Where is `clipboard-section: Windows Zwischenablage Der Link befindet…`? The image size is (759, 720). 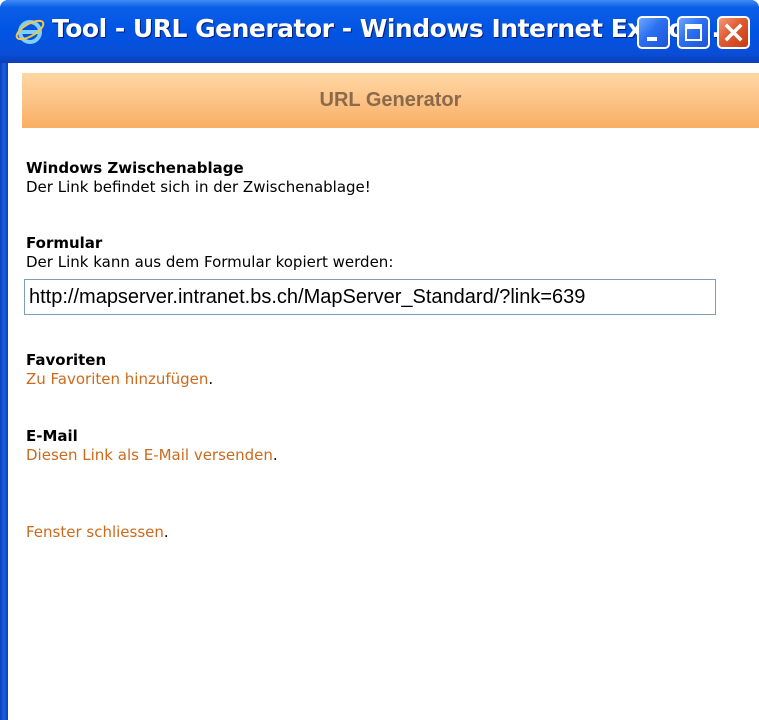
clipboard-section: Windows Zwischenablage Der Link befindet… is located at coordinates (198, 178).